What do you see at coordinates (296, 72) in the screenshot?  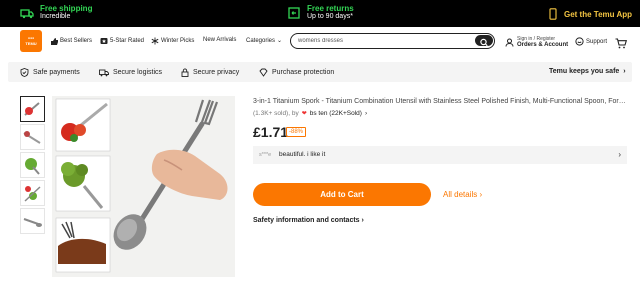 I see `trust-purchase-protection: Purchase protection` at bounding box center [296, 72].